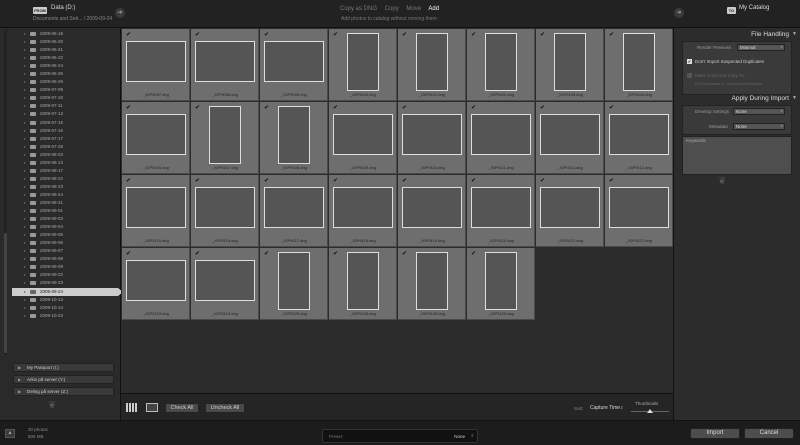 This screenshot has height=445, width=800. What do you see at coordinates (225, 408) in the screenshot?
I see `uncheck-all-button: Uncheck All` at bounding box center [225, 408].